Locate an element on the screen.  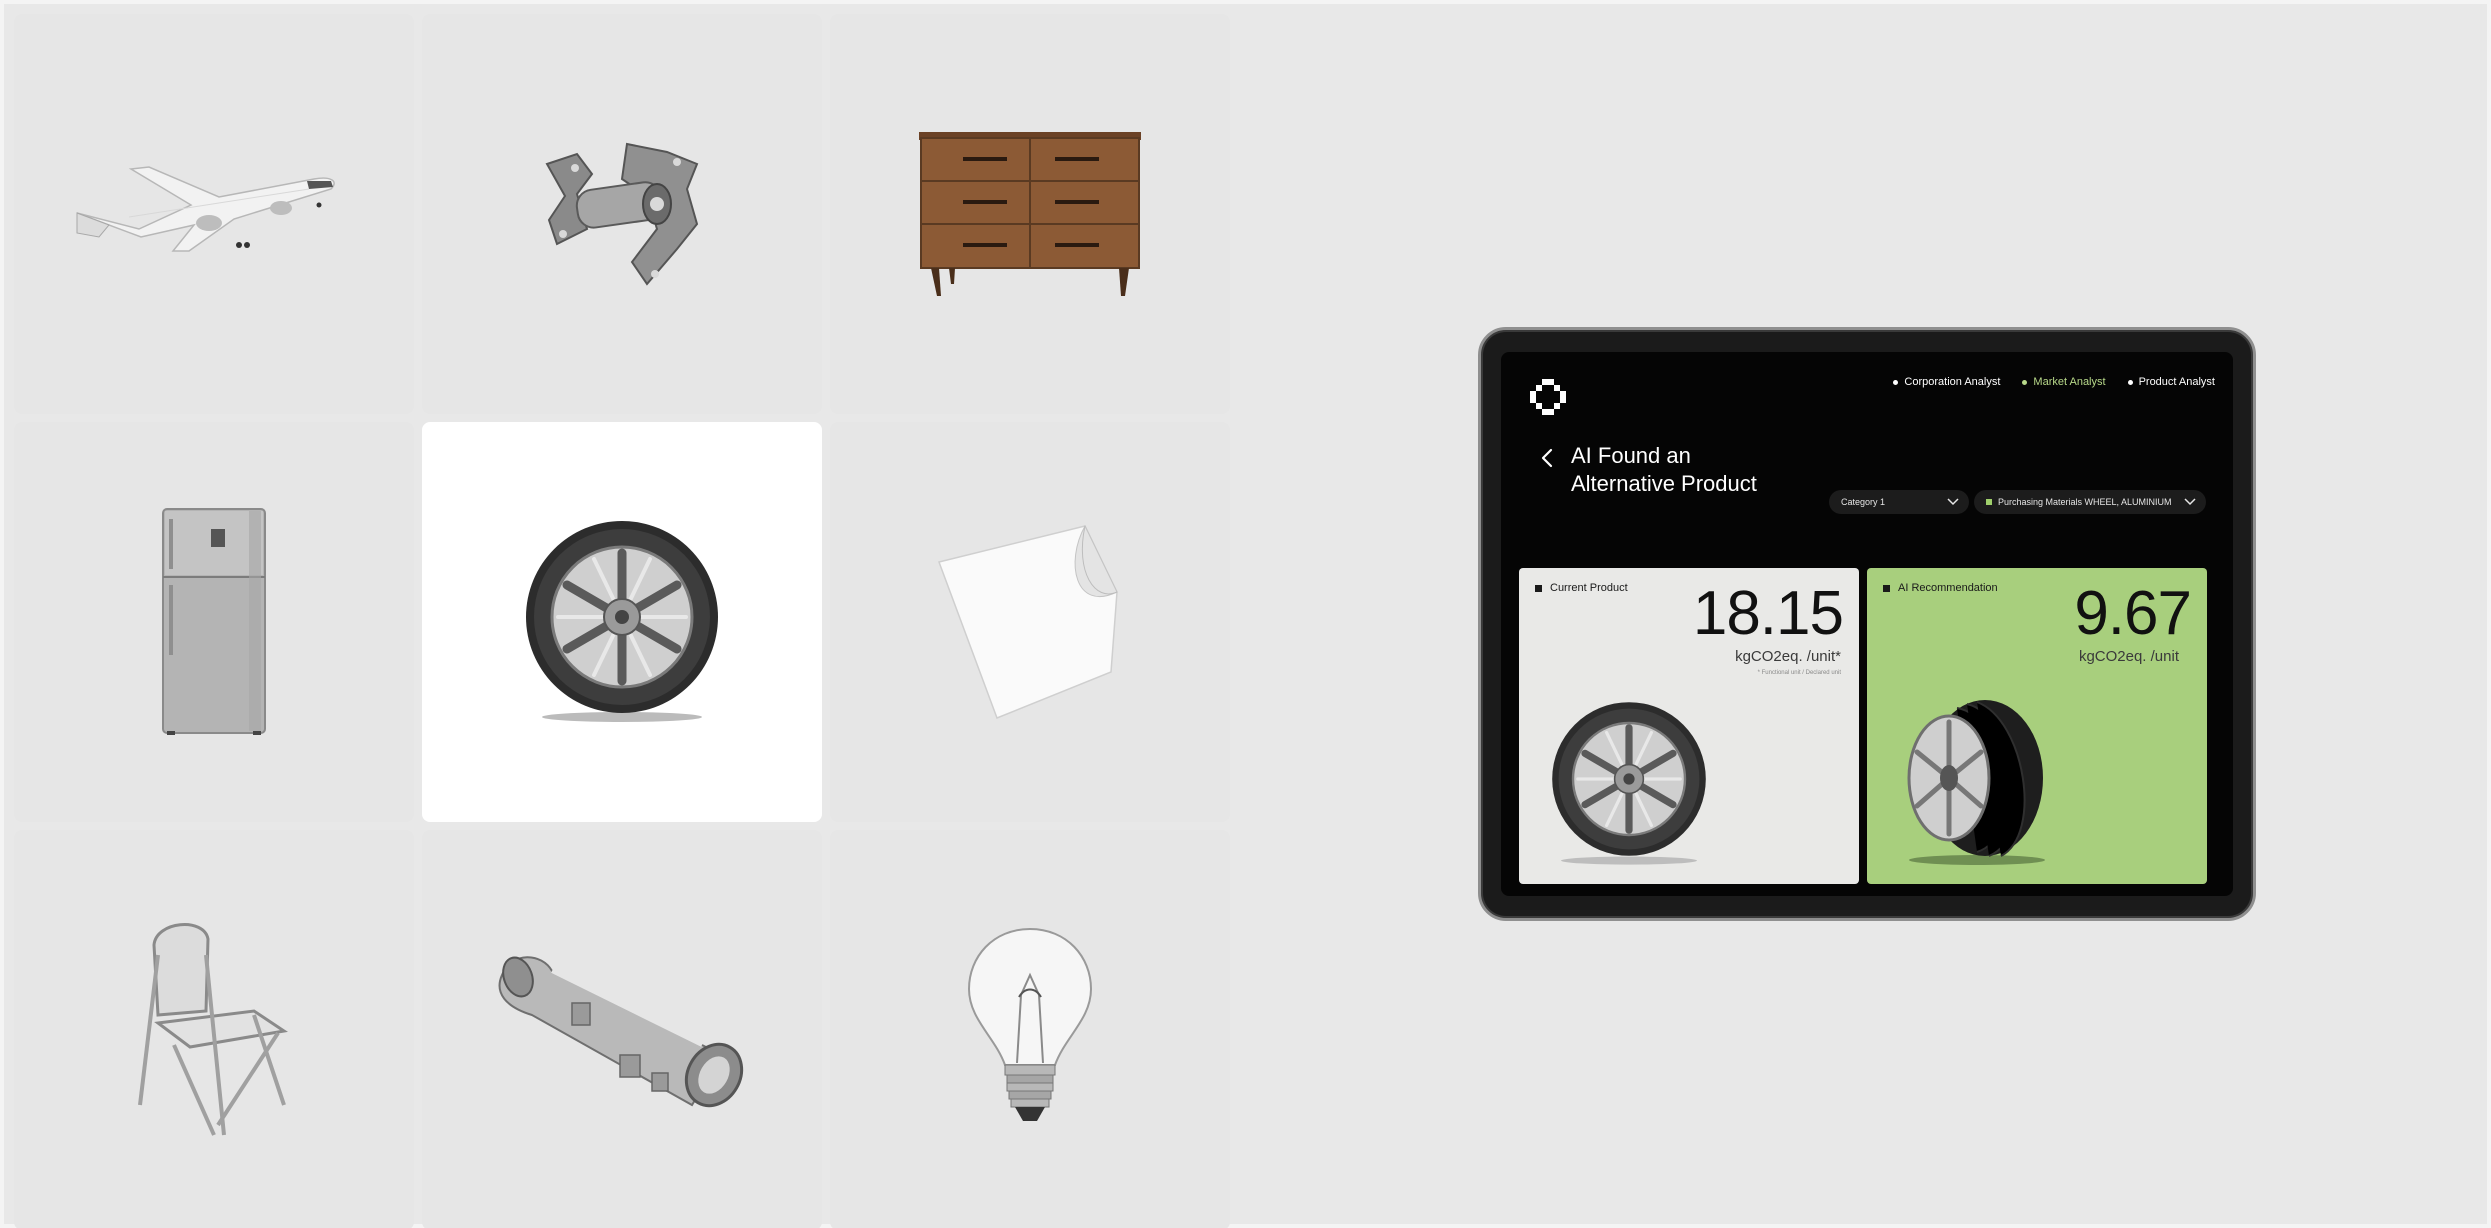
category-select-value: Category 1 is located at coordinates (1863, 502).